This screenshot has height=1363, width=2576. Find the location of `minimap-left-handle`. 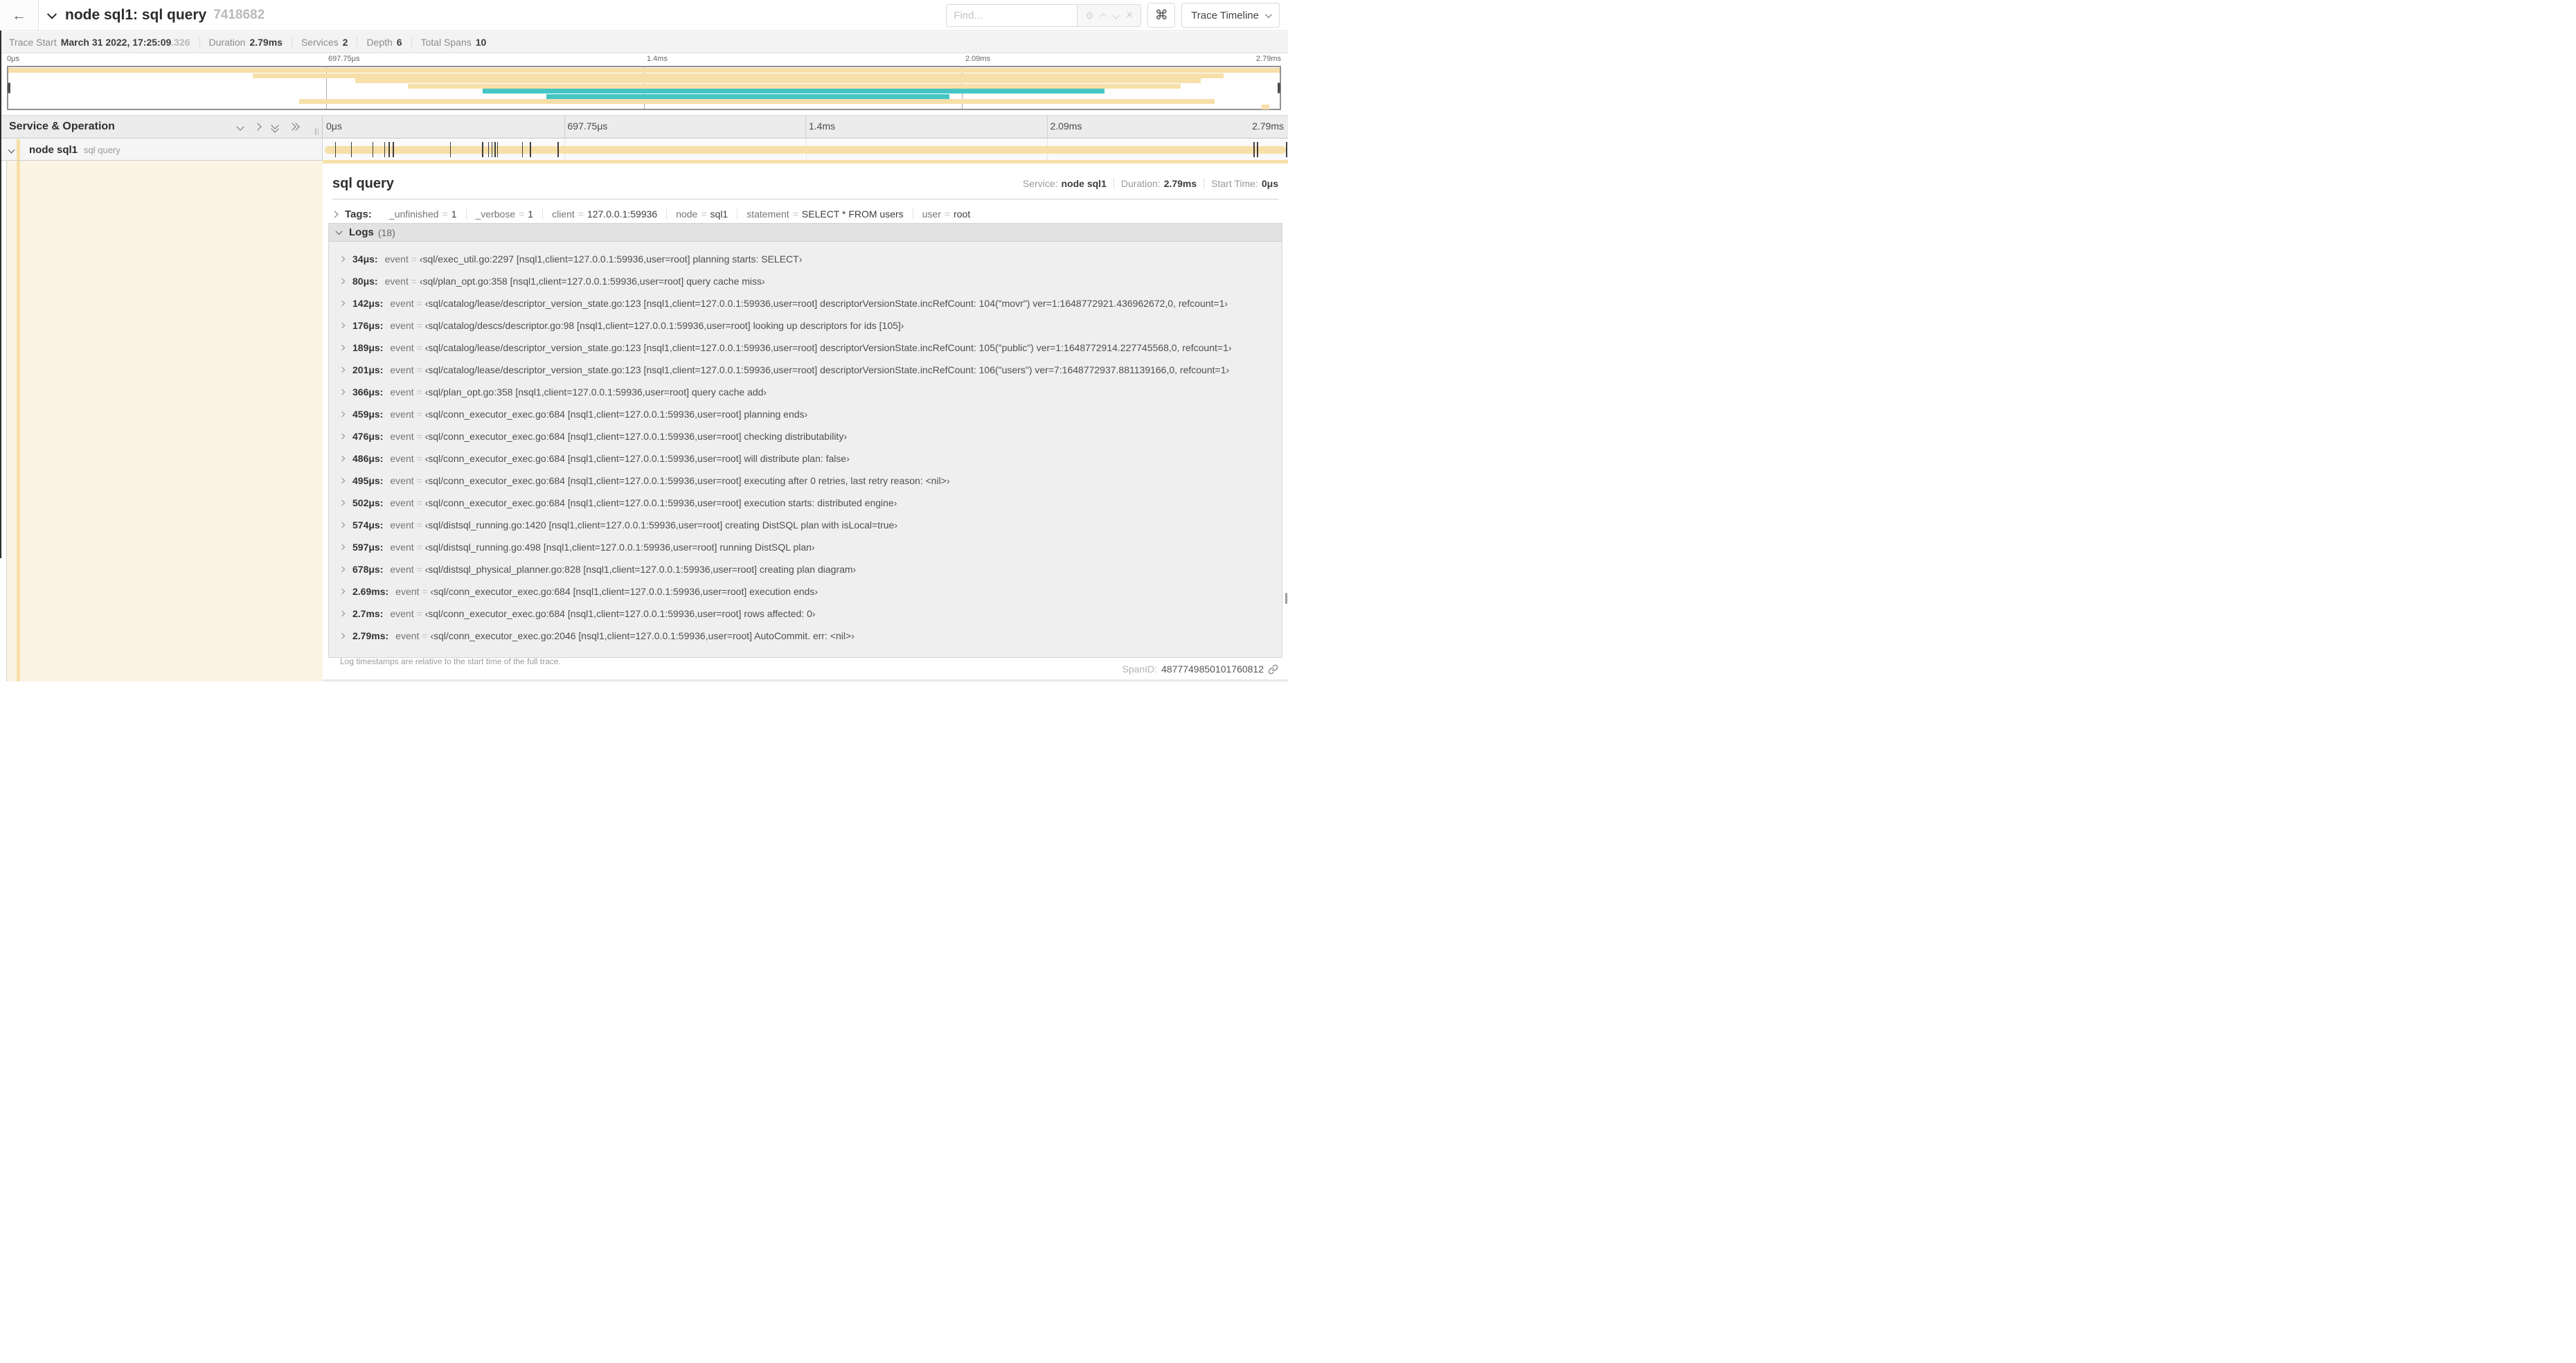

minimap-left-handle is located at coordinates (9, 87).